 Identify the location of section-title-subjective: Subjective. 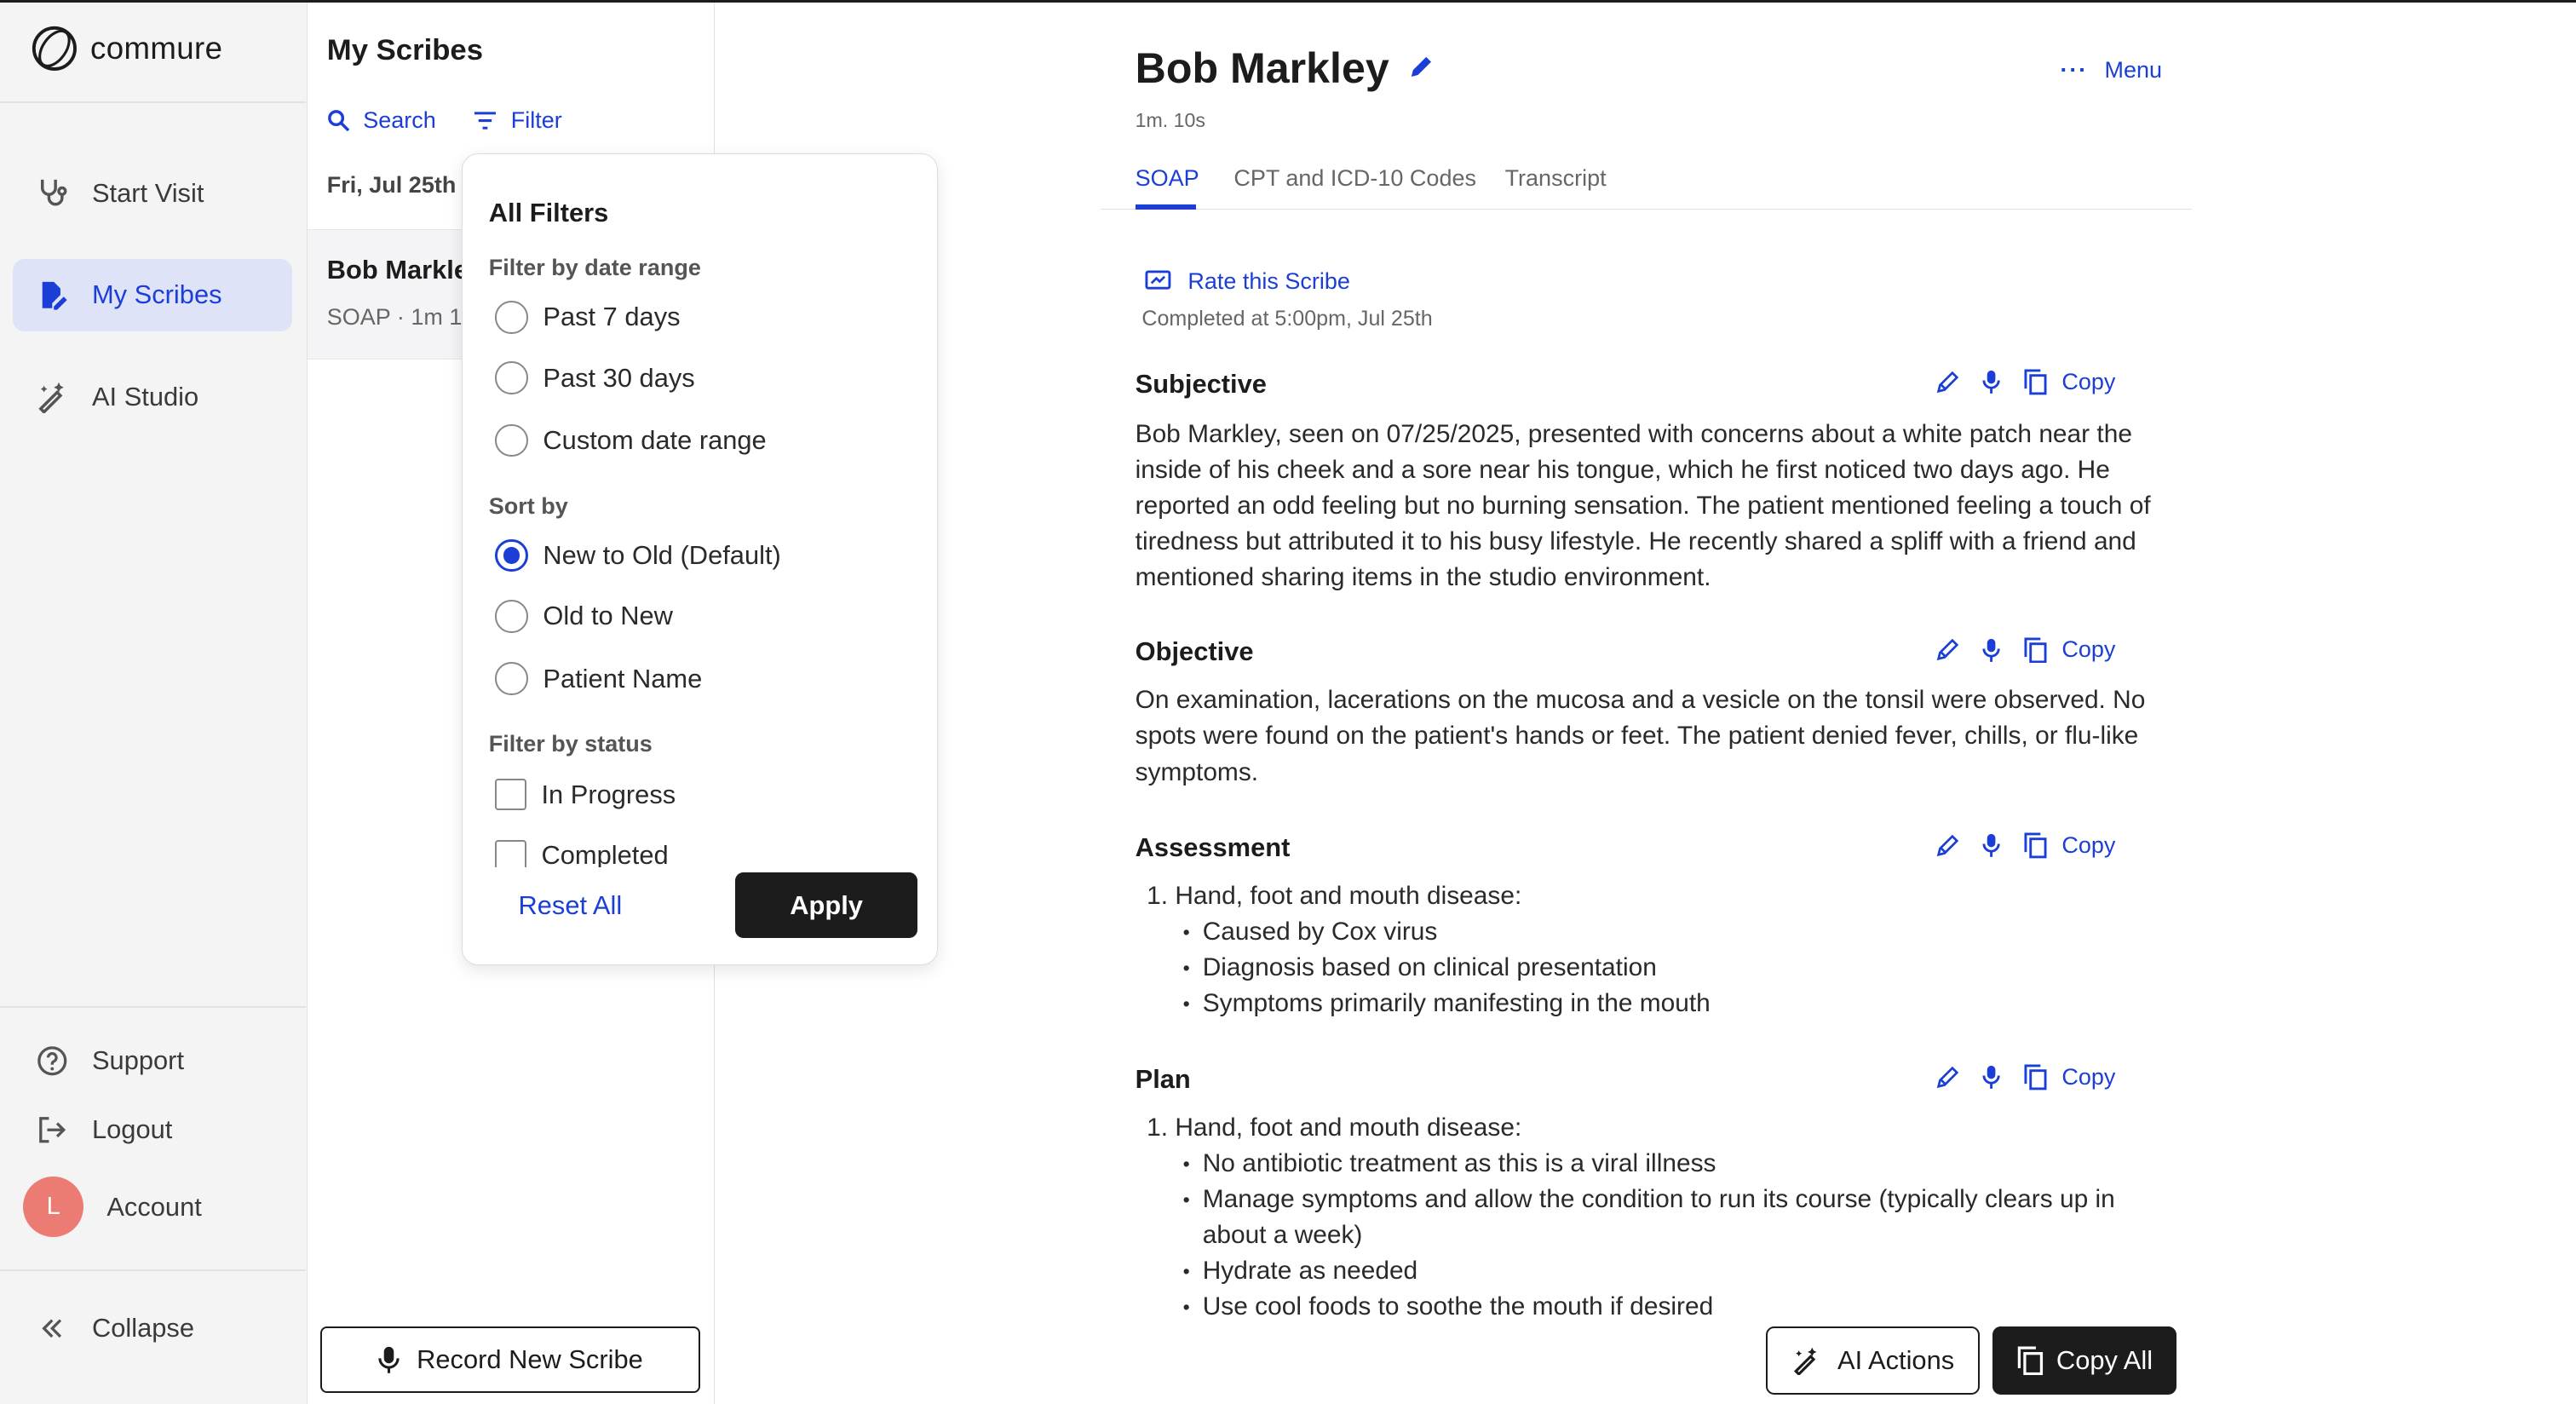
(1201, 384).